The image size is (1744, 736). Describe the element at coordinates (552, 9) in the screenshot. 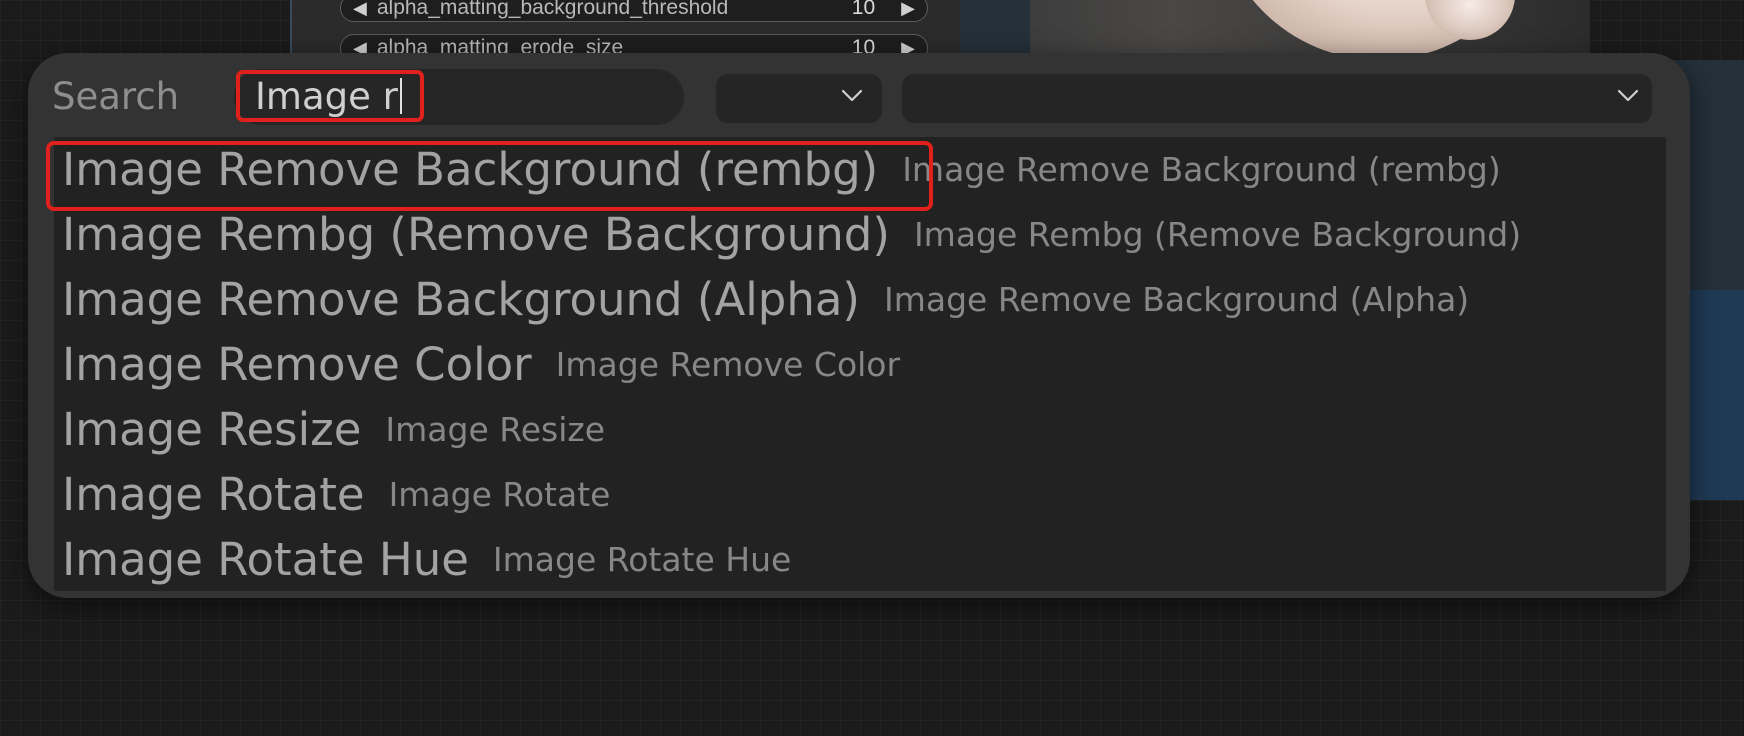

I see `widget-label: alpha_matting_background_threshold` at that location.